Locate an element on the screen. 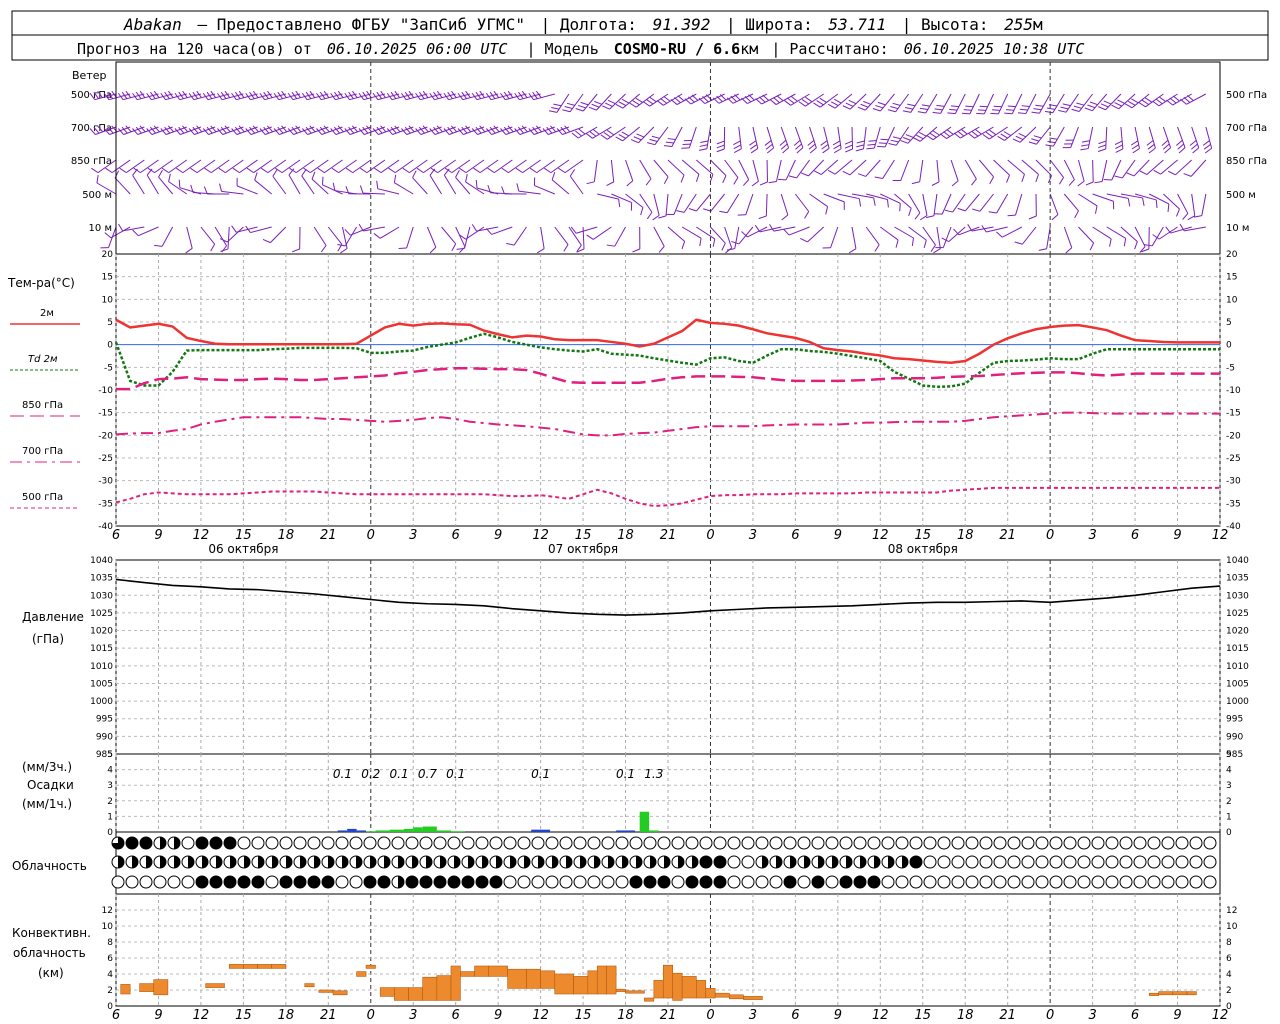  wind-title: Ветер is located at coordinates (89, 75).